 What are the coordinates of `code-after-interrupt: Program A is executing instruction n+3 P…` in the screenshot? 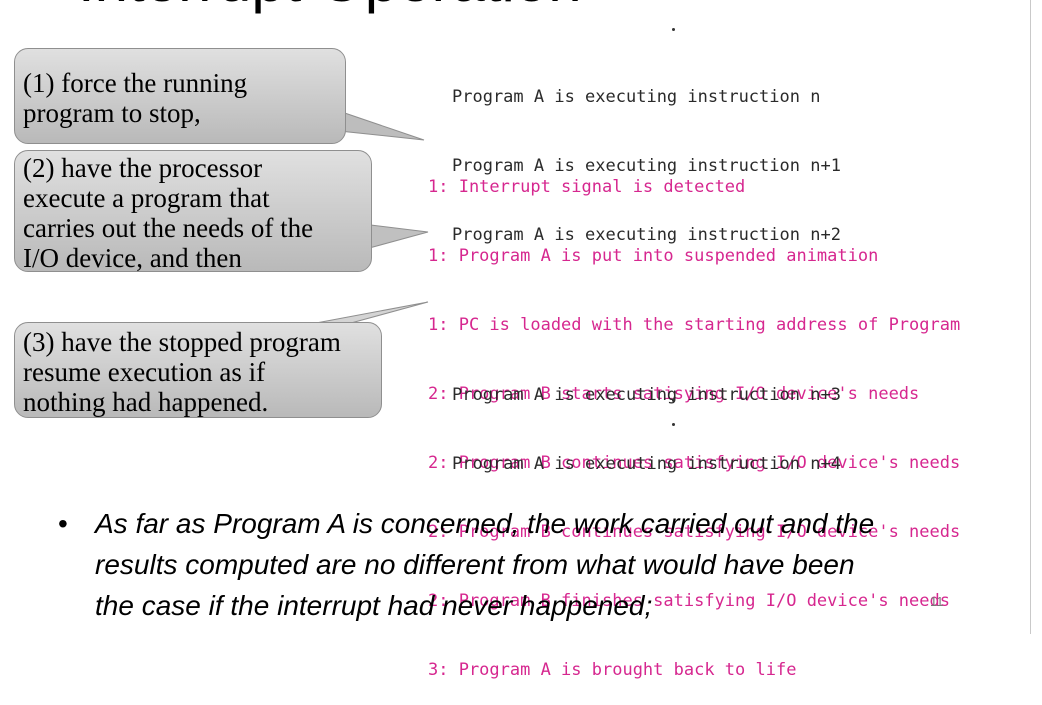 It's located at (646, 418).